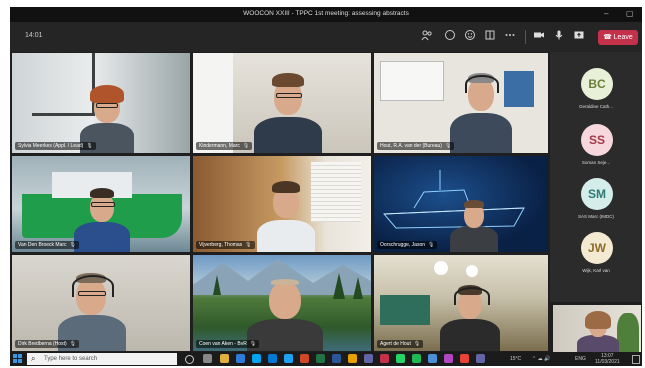 The height and width of the screenshot is (368, 645). Describe the element at coordinates (47, 344) in the screenshot. I see `participant-name-tag: Dirk Bredberna (Host) 🎙` at that location.